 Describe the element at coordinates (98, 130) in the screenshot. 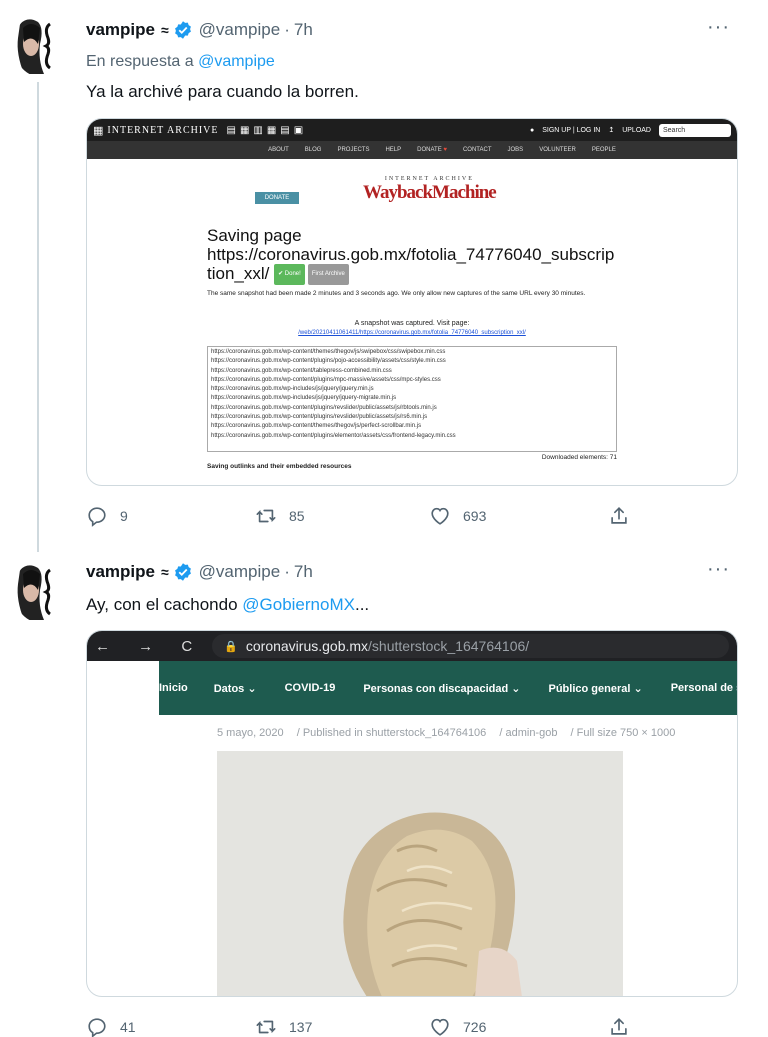

I see `archive-building-icon: ▦` at that location.